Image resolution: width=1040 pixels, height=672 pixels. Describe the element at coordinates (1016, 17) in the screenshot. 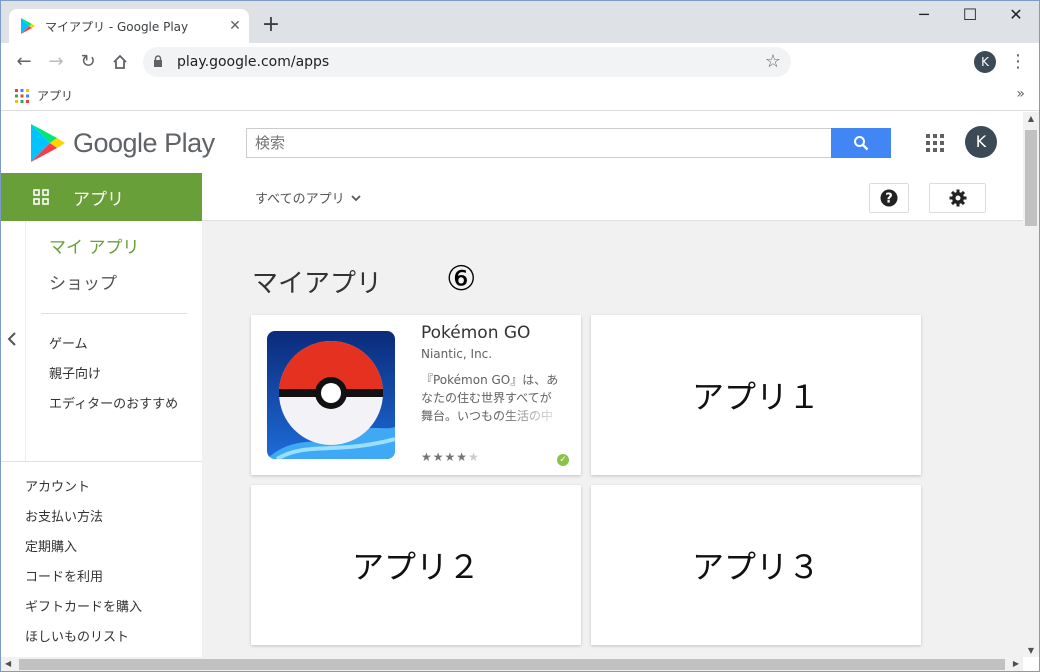

I see `window-close-button: ✕` at that location.